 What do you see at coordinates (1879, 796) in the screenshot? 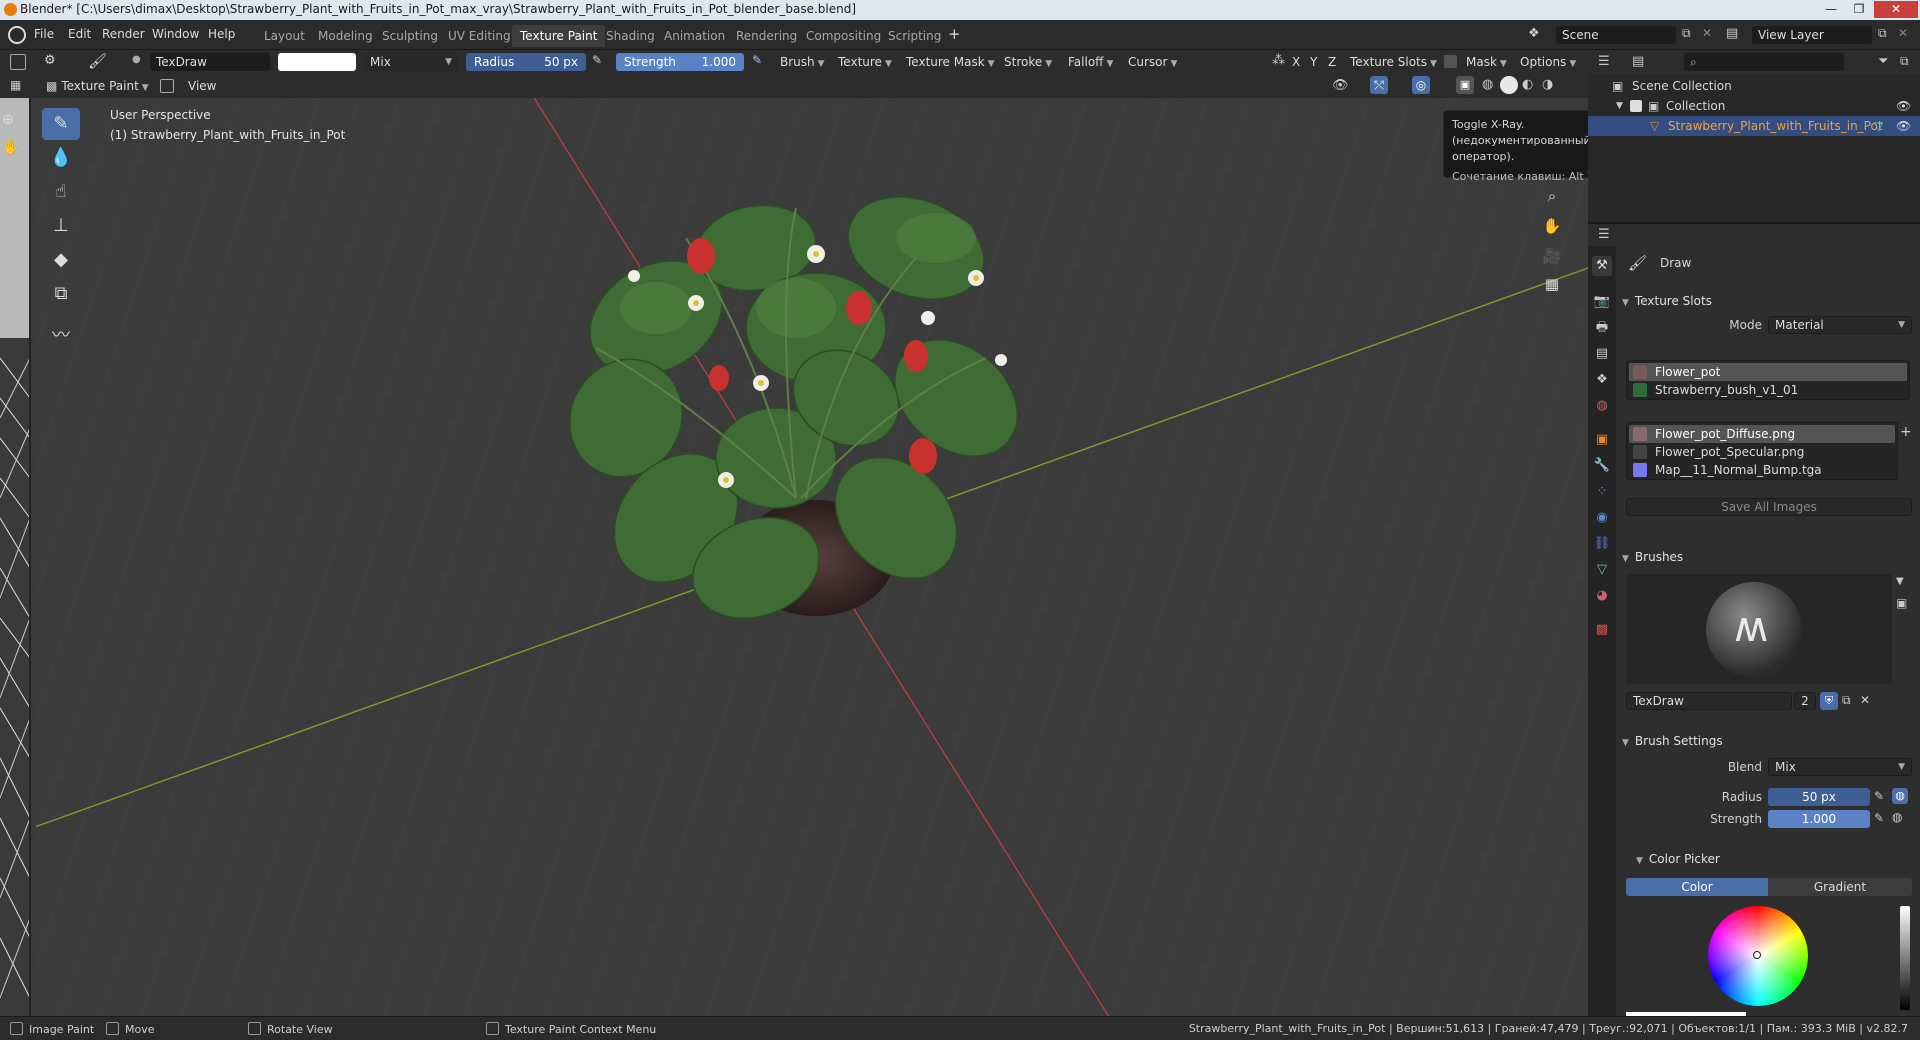
I see `radius-pen-pressure-icon: ✎` at bounding box center [1879, 796].